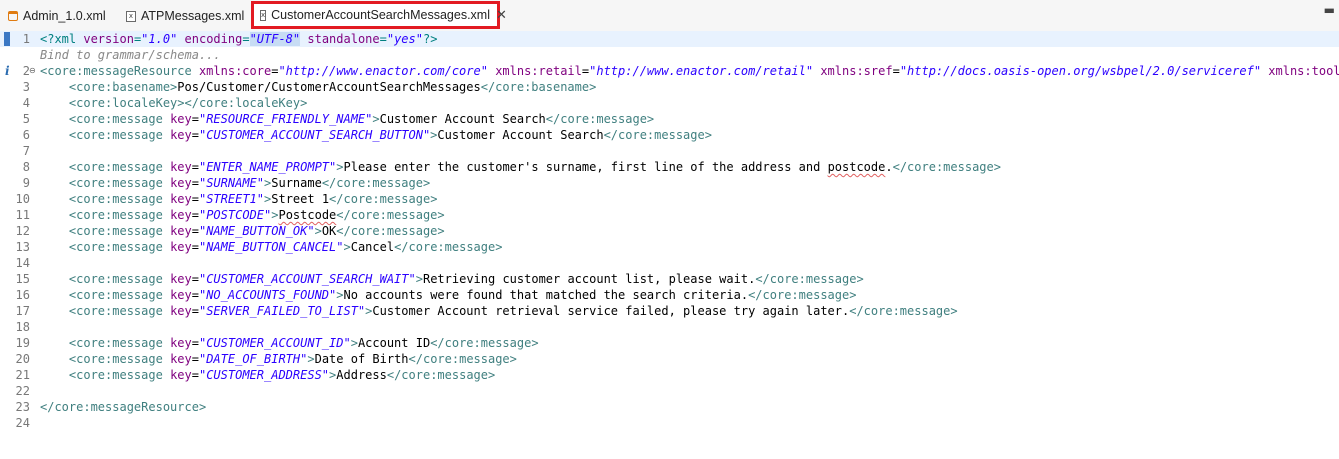 Image resolution: width=1339 pixels, height=459 pixels. I want to click on line-number: 18, so click(22, 327).